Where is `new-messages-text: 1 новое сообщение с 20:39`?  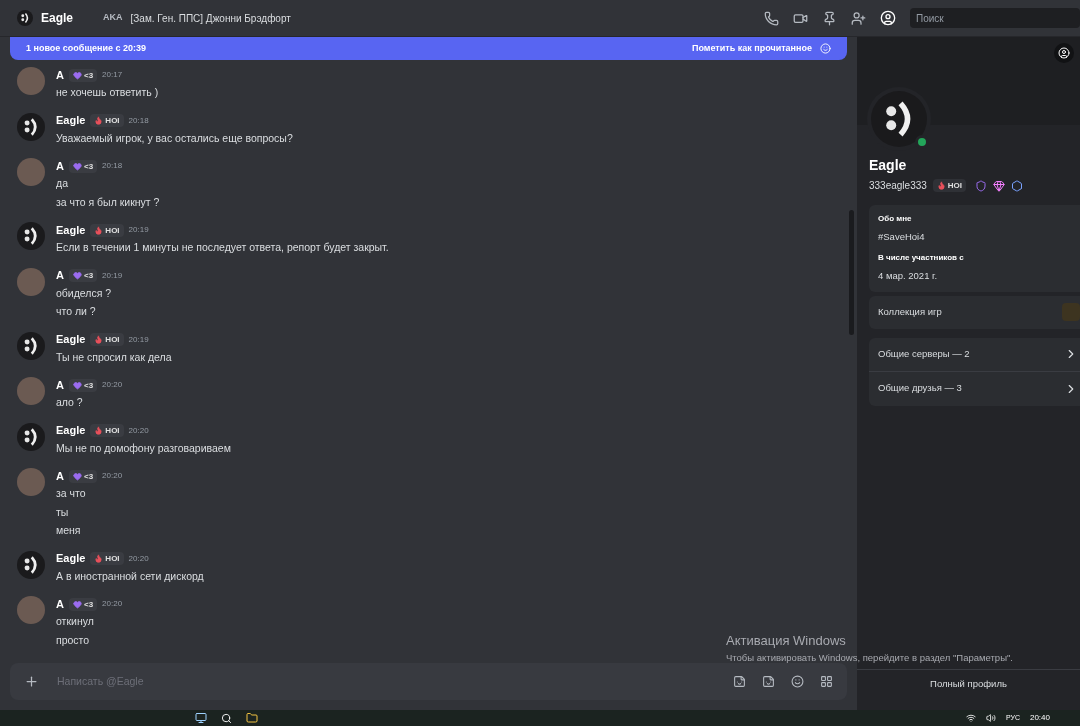
new-messages-text: 1 новое сообщение с 20:39 is located at coordinates (86, 48).